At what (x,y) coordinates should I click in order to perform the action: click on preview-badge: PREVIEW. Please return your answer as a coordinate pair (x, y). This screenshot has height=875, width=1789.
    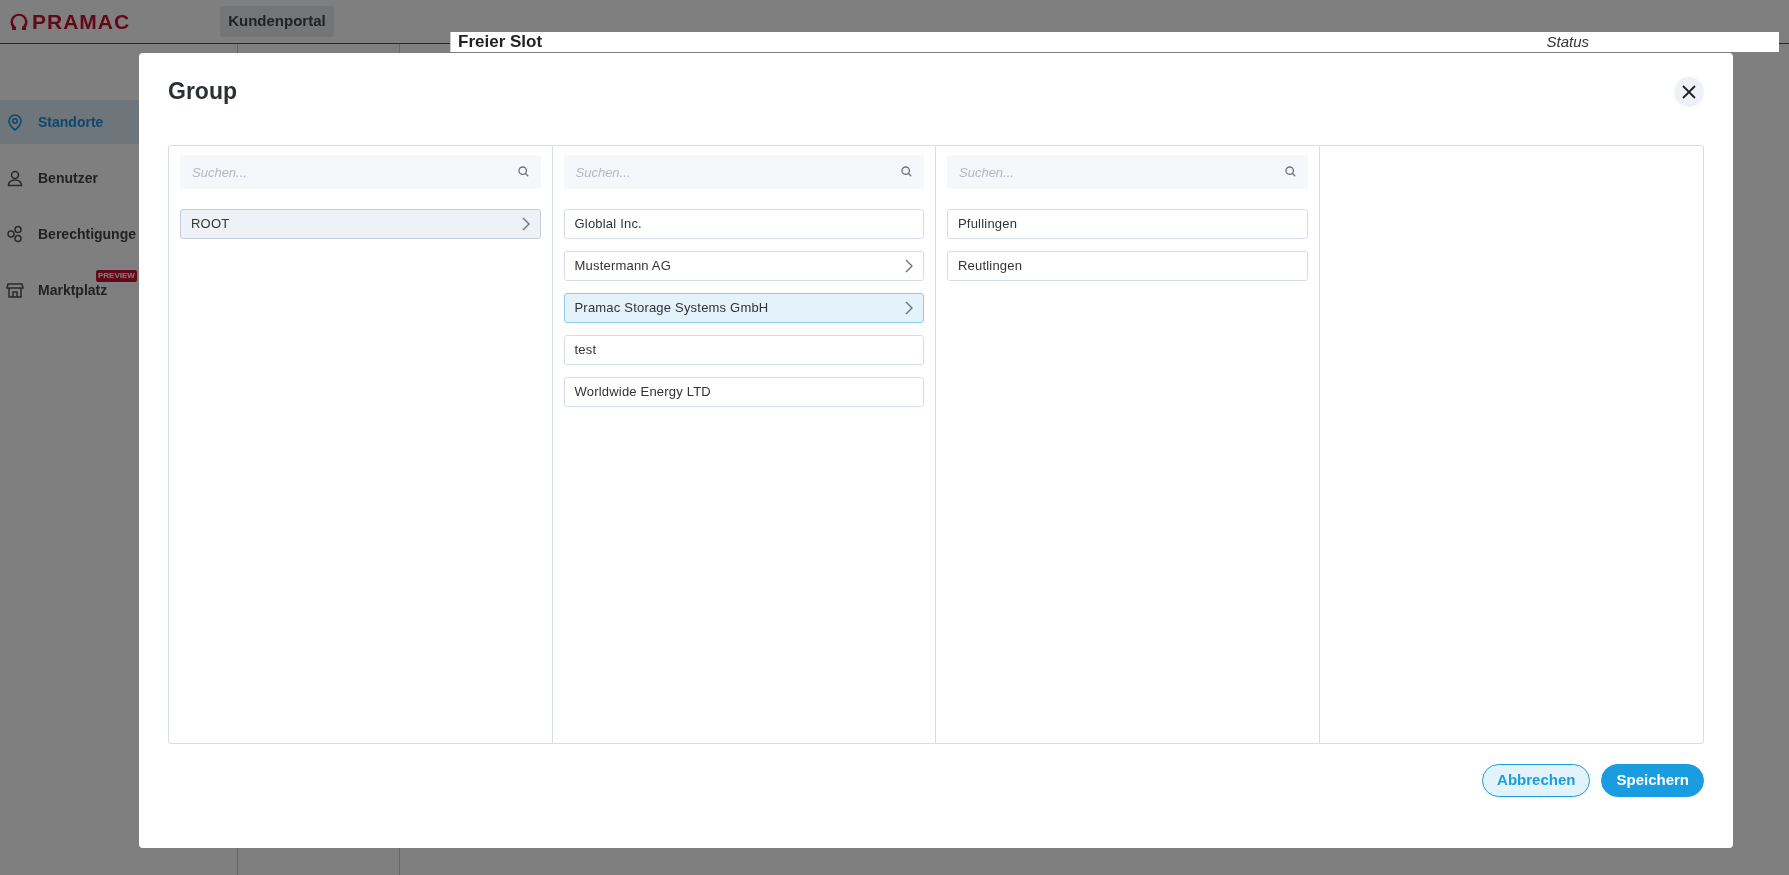
    Looking at the image, I should click on (116, 276).